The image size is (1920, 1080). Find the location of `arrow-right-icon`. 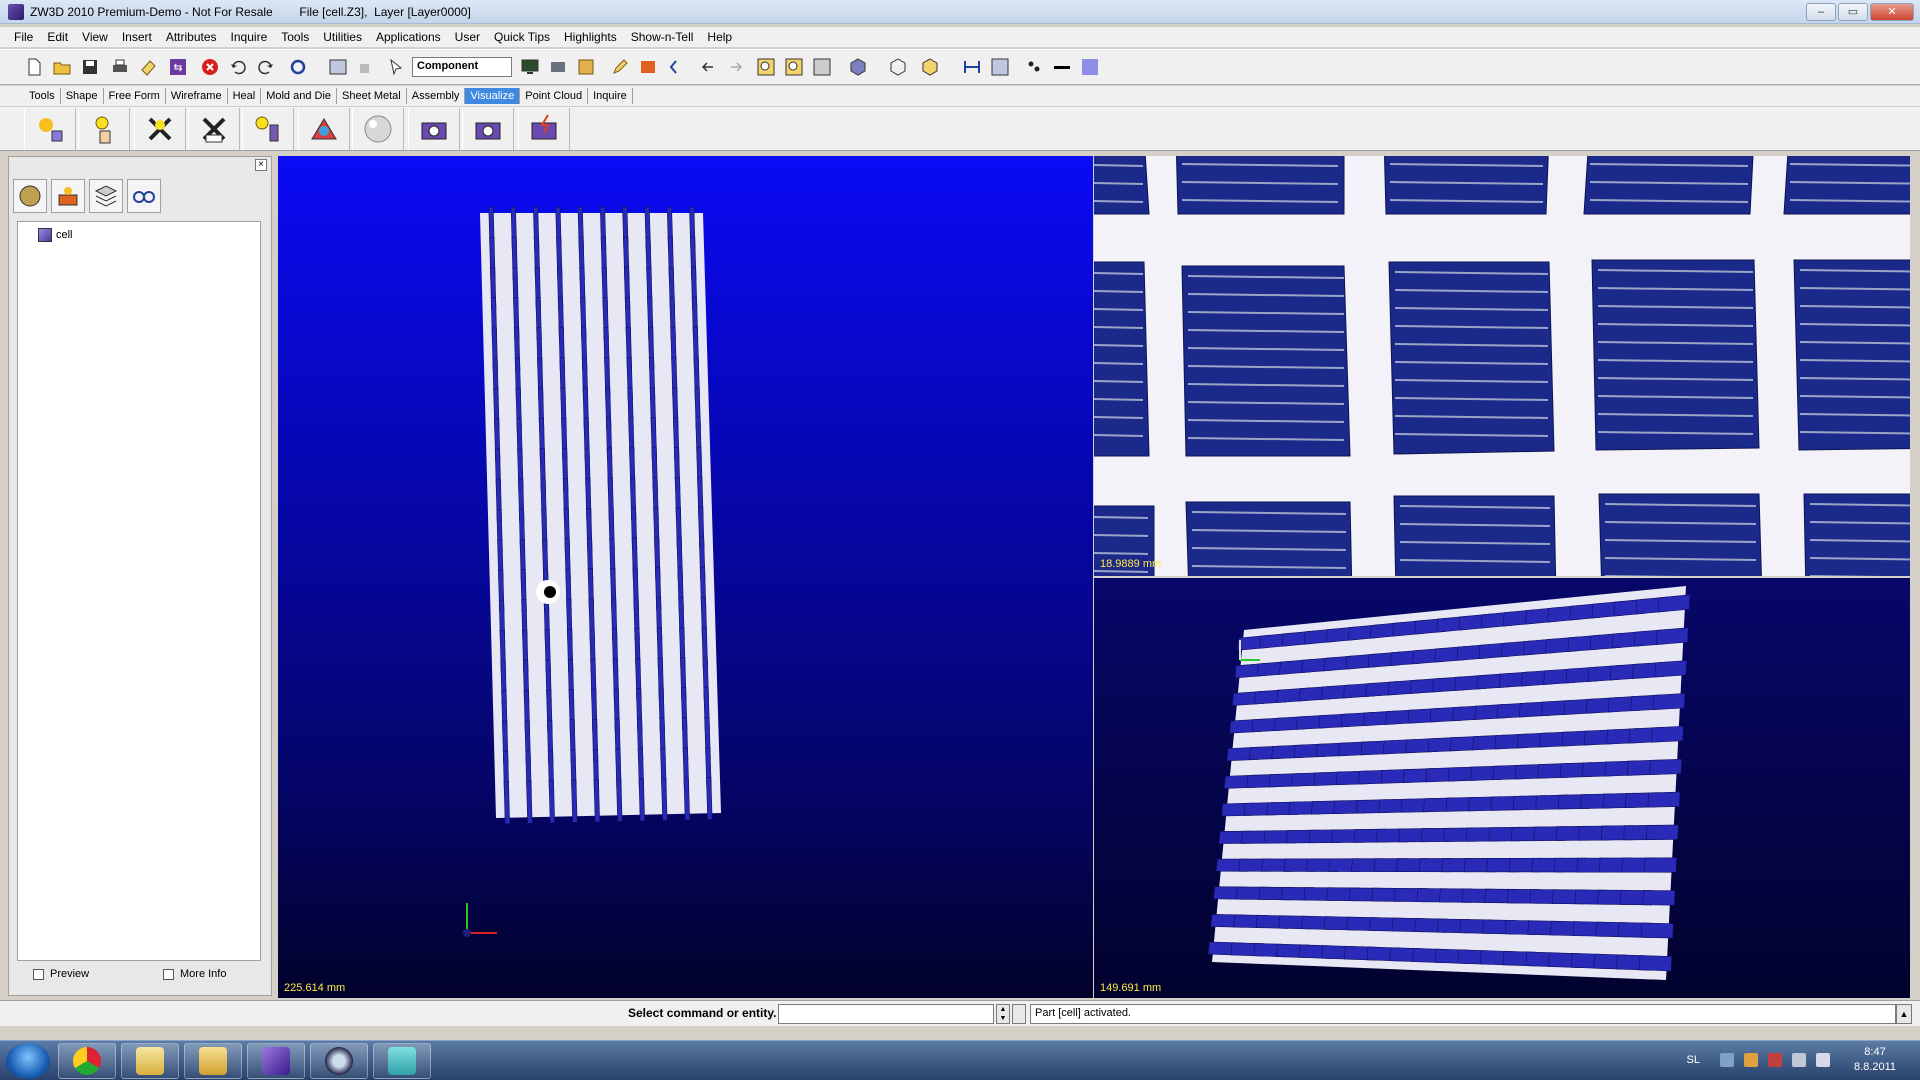

arrow-right-icon is located at coordinates (736, 67).